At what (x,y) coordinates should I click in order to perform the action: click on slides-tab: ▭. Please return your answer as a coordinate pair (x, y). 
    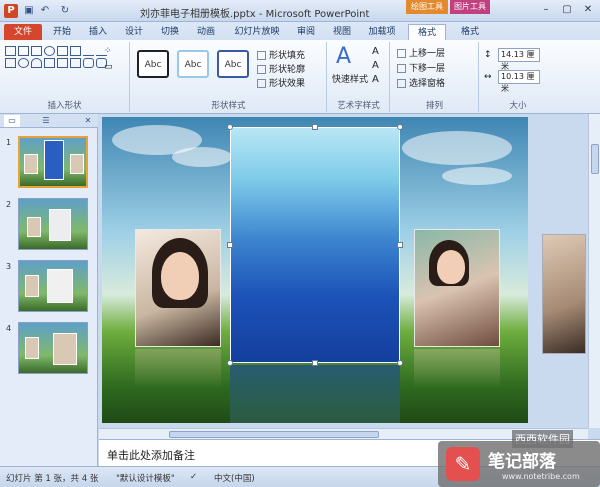
    Looking at the image, I should click on (12, 121).